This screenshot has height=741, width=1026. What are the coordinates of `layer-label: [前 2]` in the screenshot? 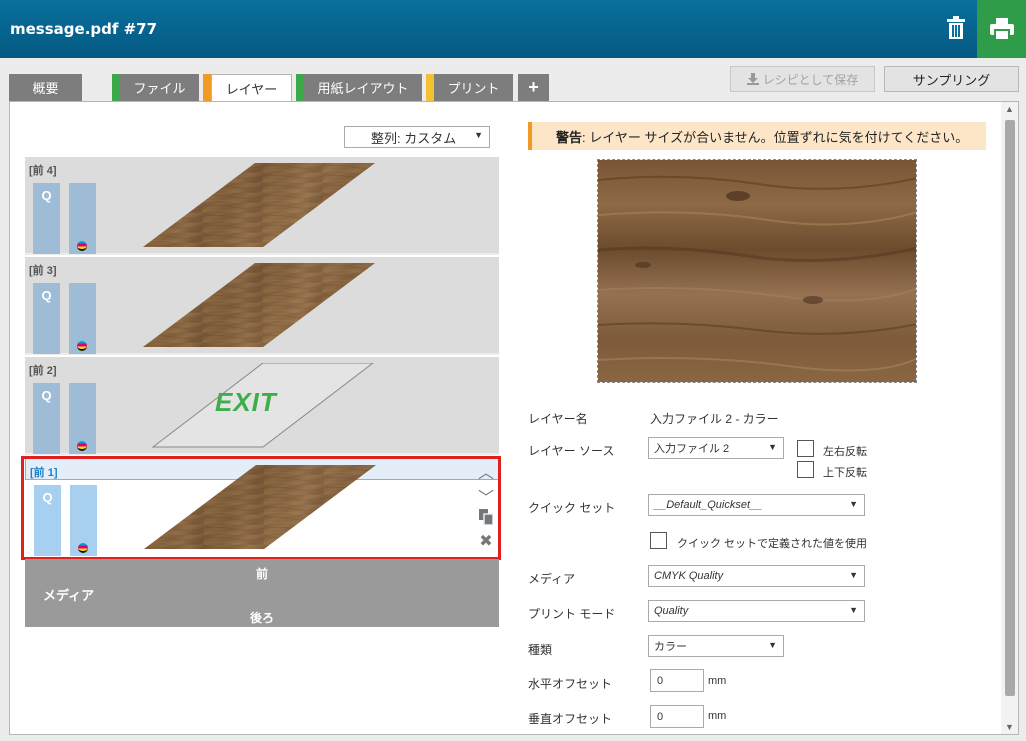 It's located at (43, 371).